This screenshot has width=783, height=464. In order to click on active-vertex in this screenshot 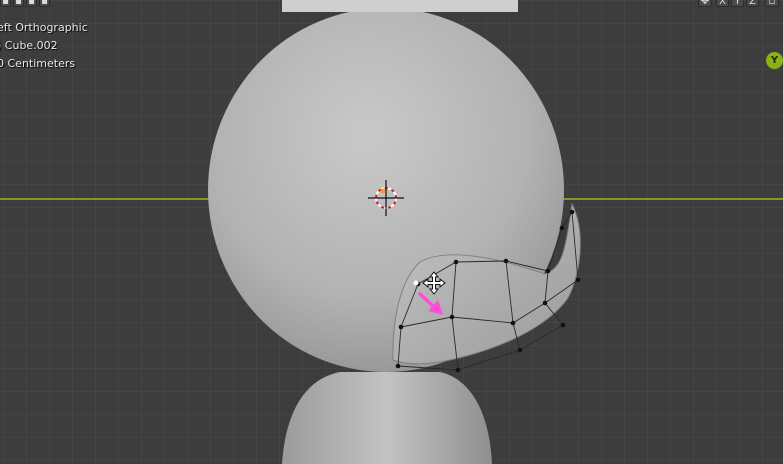, I will do `click(416, 283)`.